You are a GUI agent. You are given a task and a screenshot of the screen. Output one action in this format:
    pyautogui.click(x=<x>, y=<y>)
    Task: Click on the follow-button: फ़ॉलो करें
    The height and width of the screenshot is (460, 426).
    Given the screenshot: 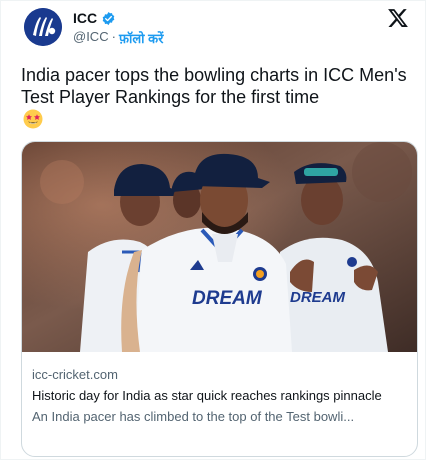 What is the action you would take?
    pyautogui.click(x=141, y=38)
    